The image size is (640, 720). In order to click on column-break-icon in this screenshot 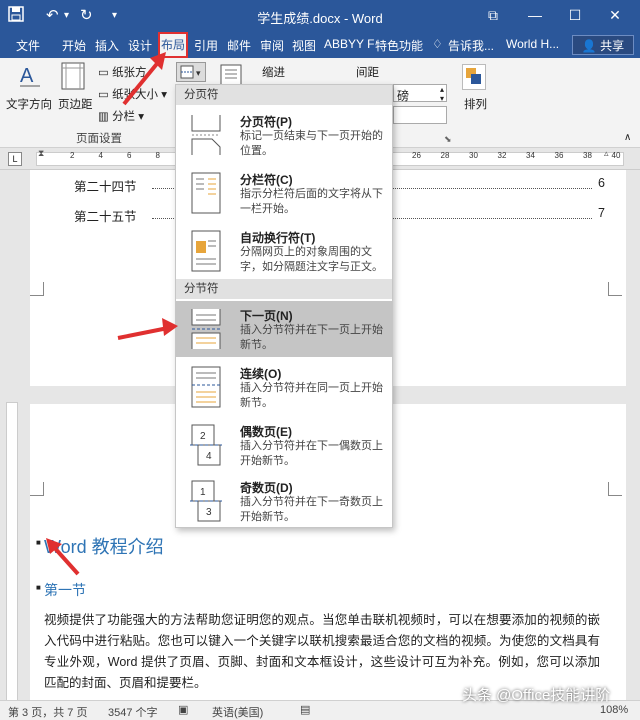, I will do `click(206, 193)`.